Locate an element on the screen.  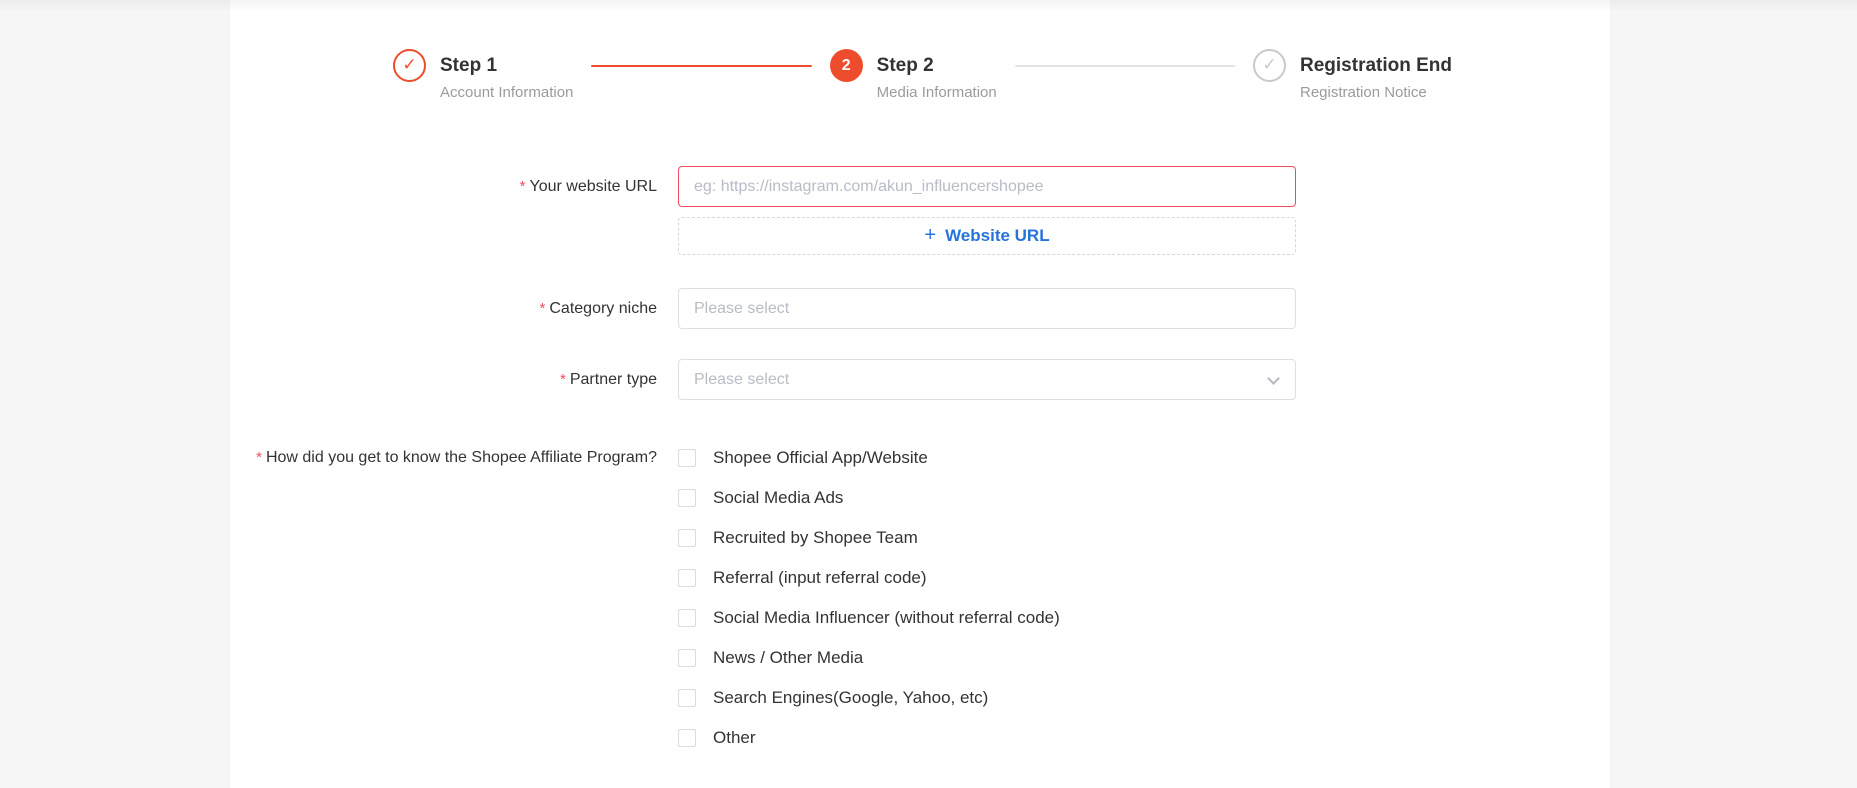
stepper-connector-completed is located at coordinates (701, 66).